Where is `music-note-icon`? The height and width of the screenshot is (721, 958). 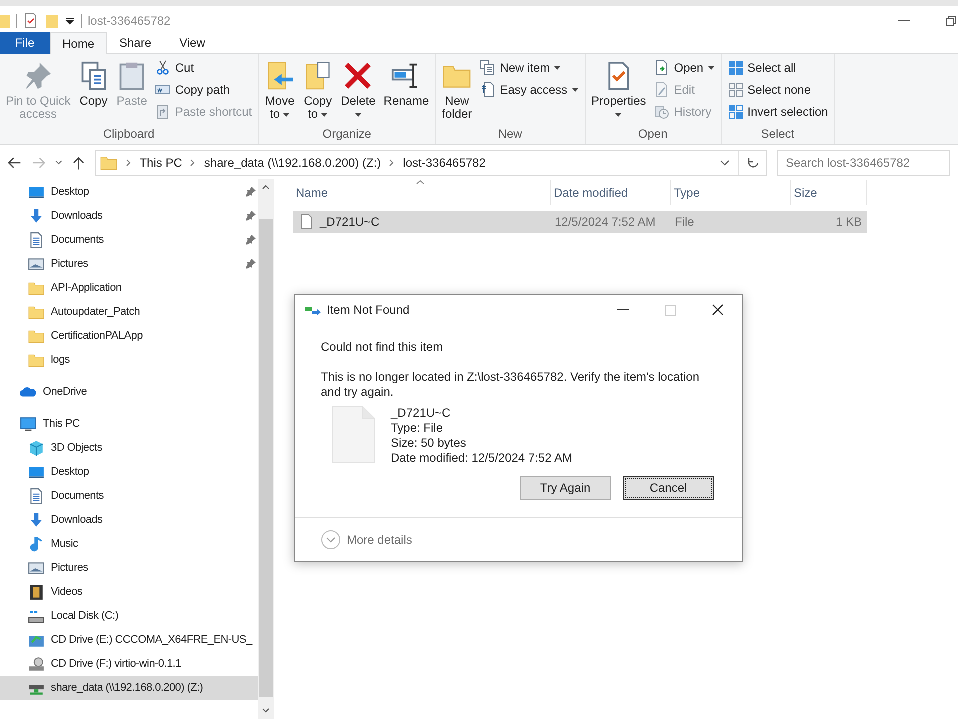
music-note-icon is located at coordinates (36, 544).